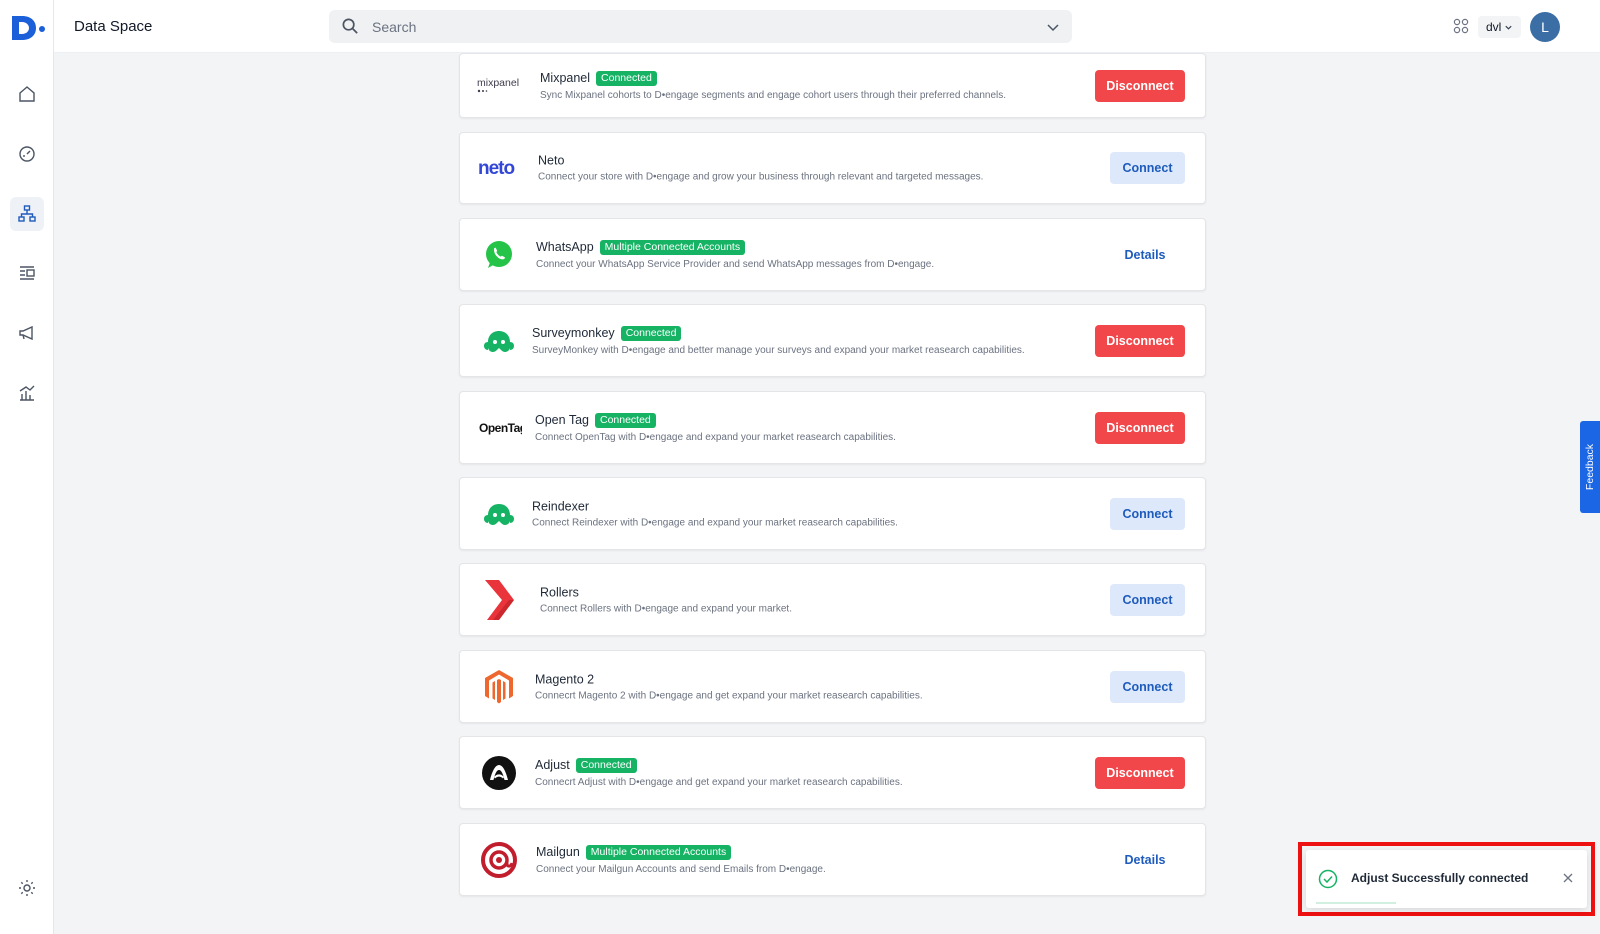  I want to click on close-icon, so click(1568, 878).